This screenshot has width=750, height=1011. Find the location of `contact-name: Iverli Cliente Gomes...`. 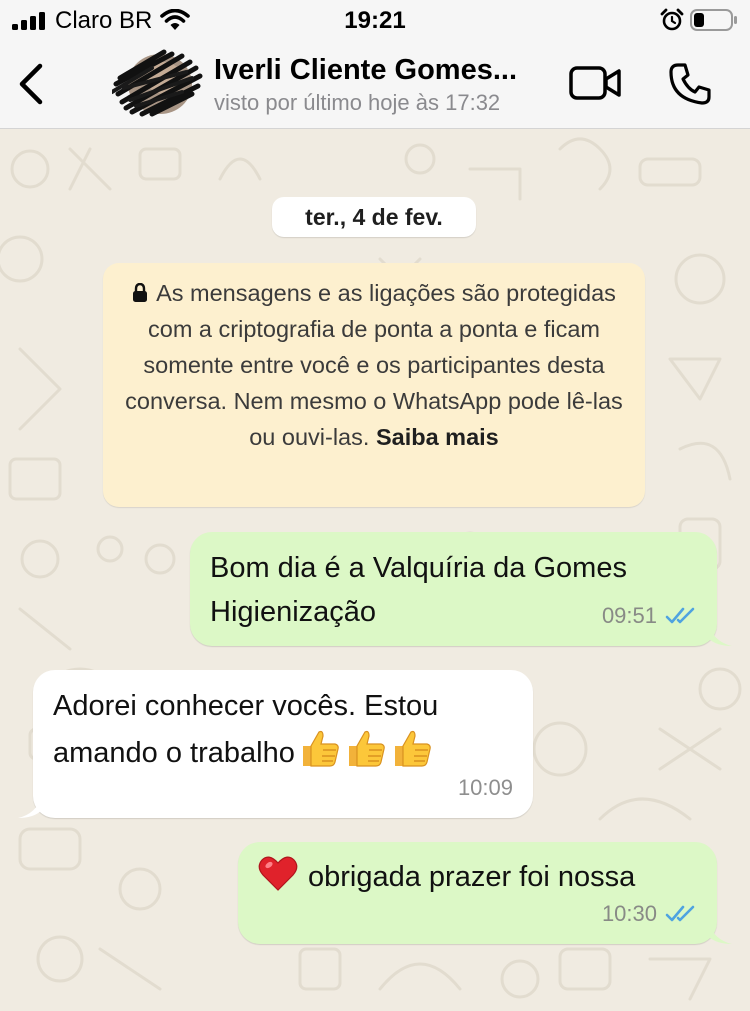

contact-name: Iverli Cliente Gomes... is located at coordinates (384, 70).